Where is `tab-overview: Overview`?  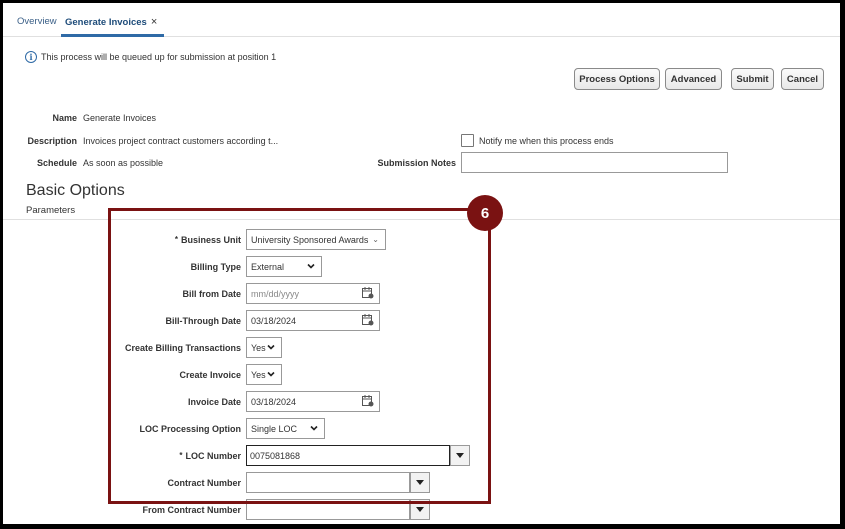
tab-overview: Overview is located at coordinates (37, 21).